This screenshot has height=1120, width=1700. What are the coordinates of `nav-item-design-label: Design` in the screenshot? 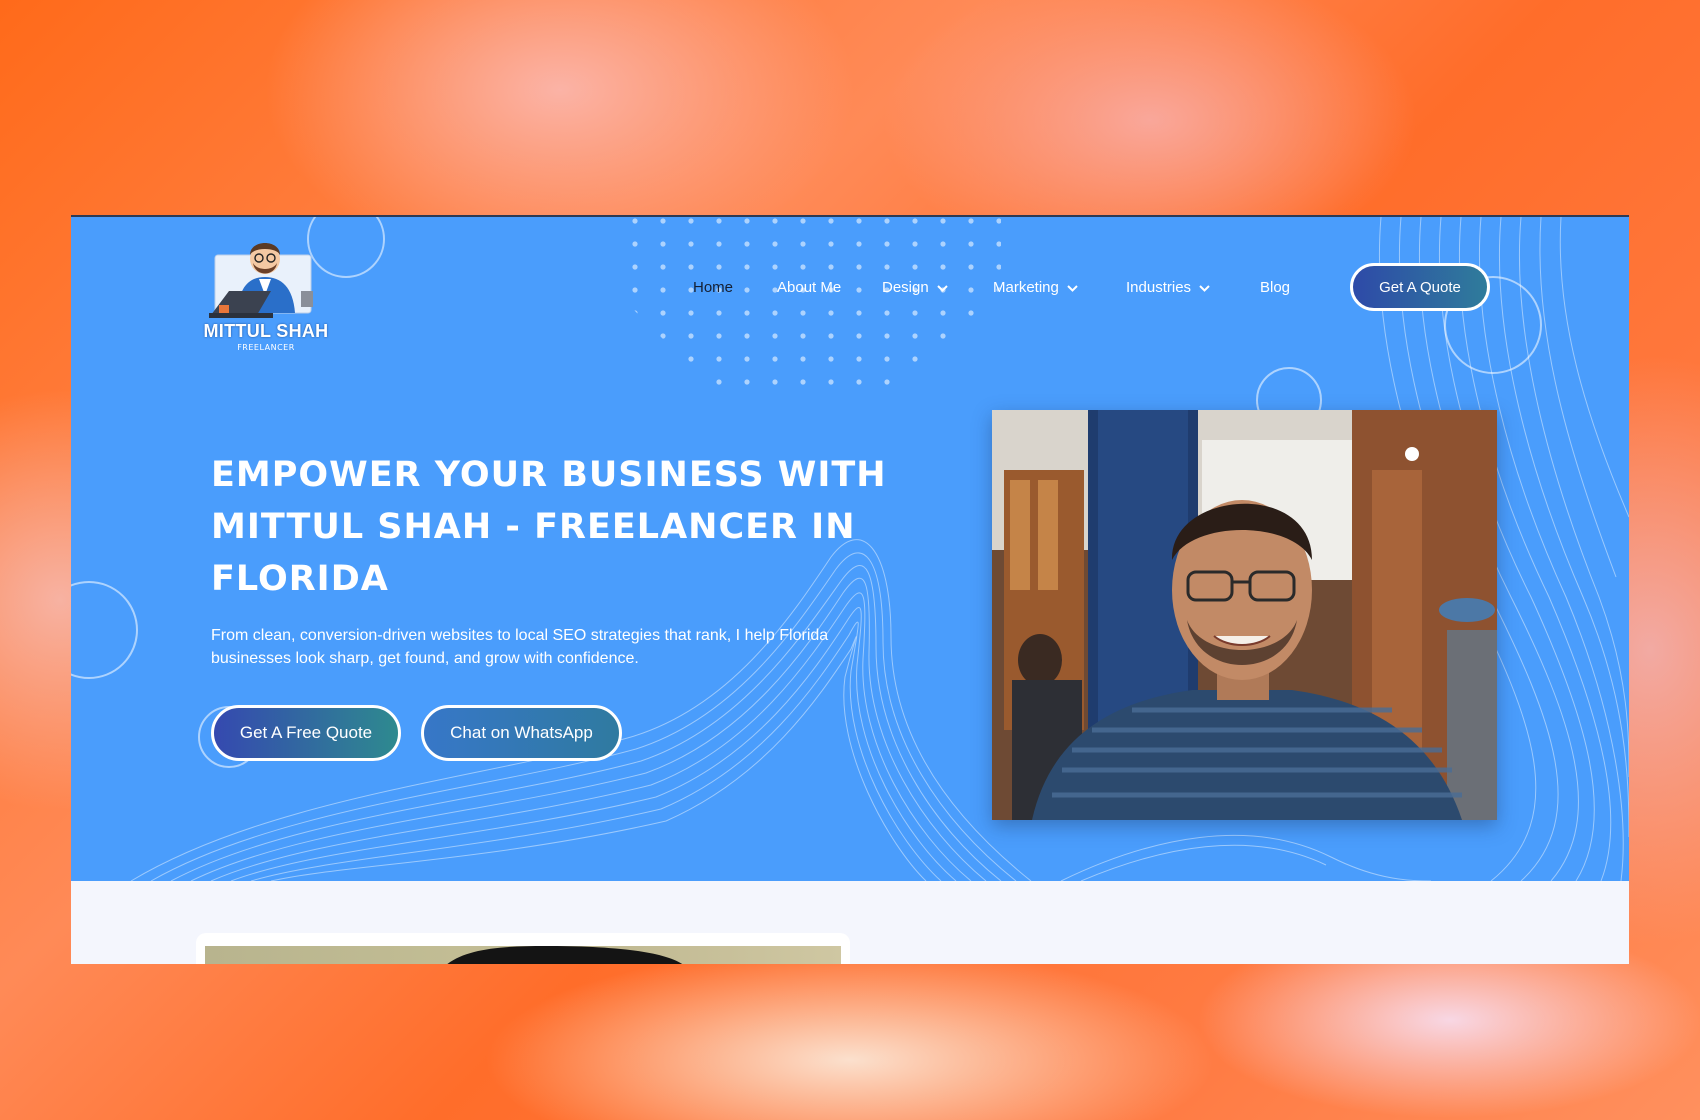 It's located at (905, 287).